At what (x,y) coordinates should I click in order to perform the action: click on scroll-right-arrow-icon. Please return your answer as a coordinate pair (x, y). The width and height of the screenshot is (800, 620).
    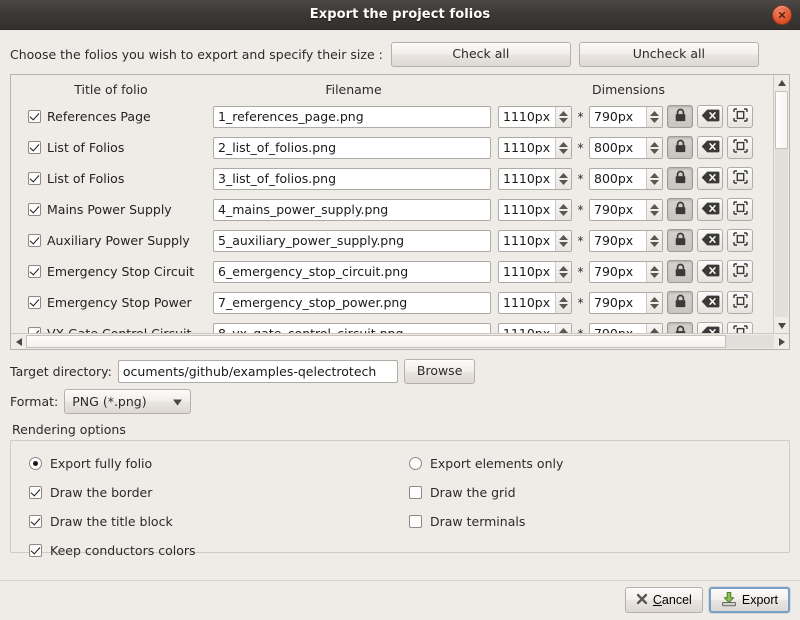
    Looking at the image, I should click on (781, 341).